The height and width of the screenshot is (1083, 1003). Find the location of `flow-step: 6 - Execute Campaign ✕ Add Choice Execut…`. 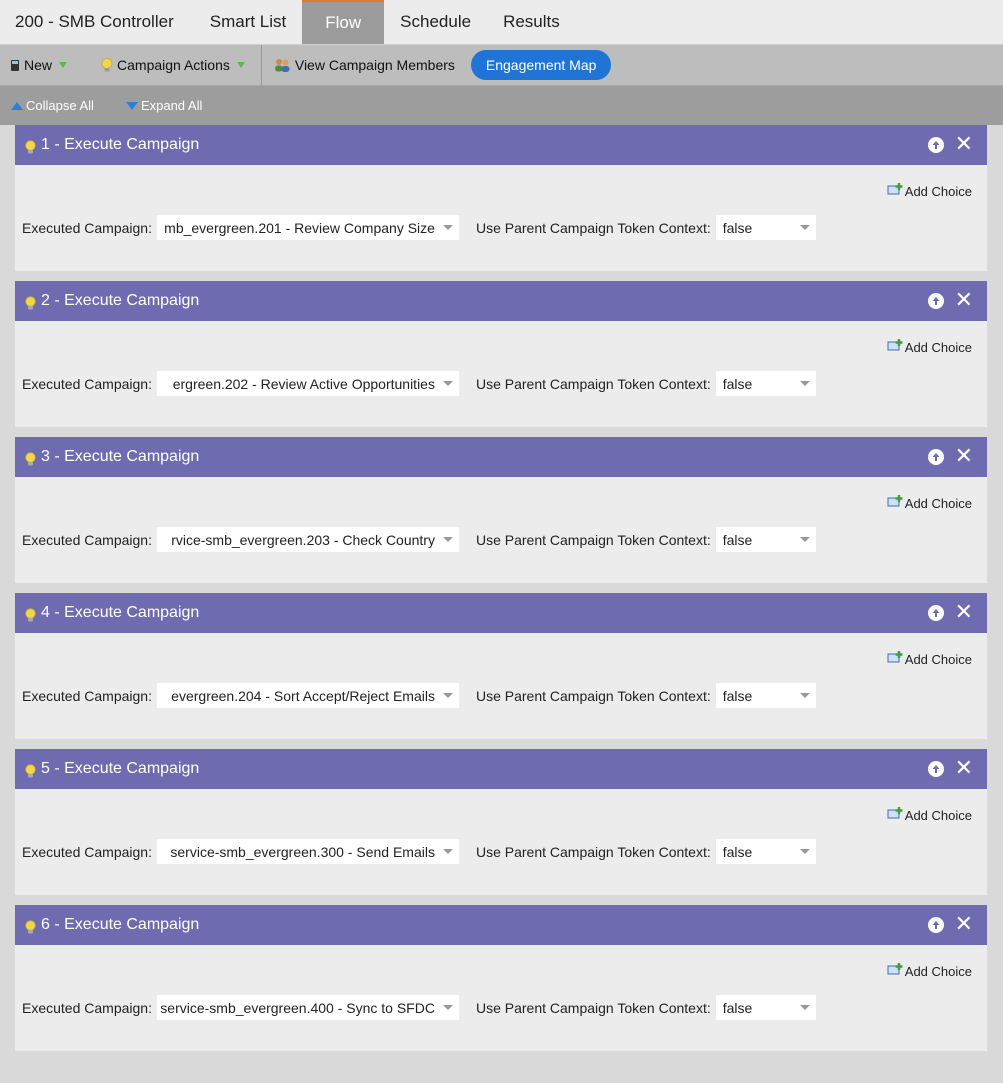

flow-step: 6 - Execute Campaign ✕ Add Choice Execut… is located at coordinates (501, 978).